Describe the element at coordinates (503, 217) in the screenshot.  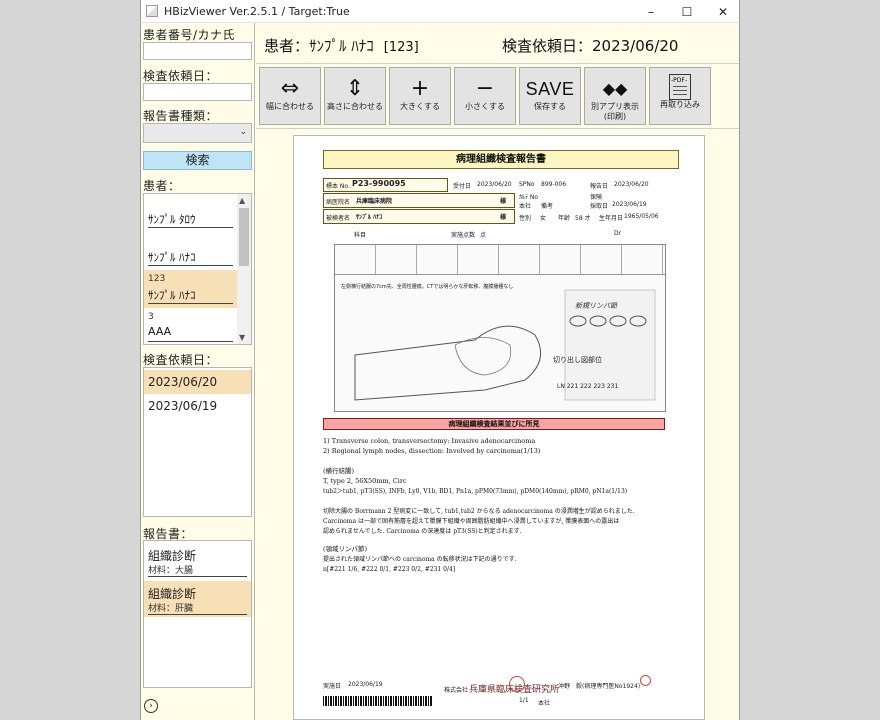
I see `patient-sama: 様` at that location.